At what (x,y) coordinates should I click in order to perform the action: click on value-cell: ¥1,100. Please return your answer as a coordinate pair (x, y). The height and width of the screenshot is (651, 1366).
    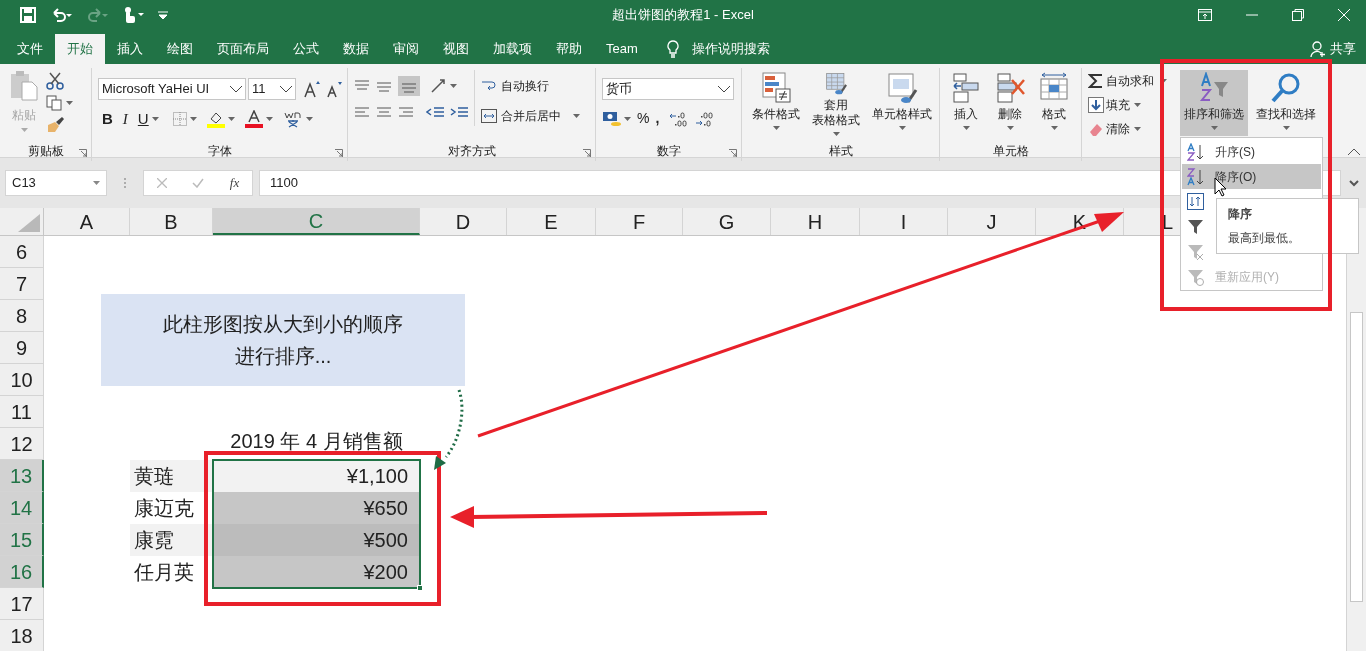
    Looking at the image, I should click on (316, 476).